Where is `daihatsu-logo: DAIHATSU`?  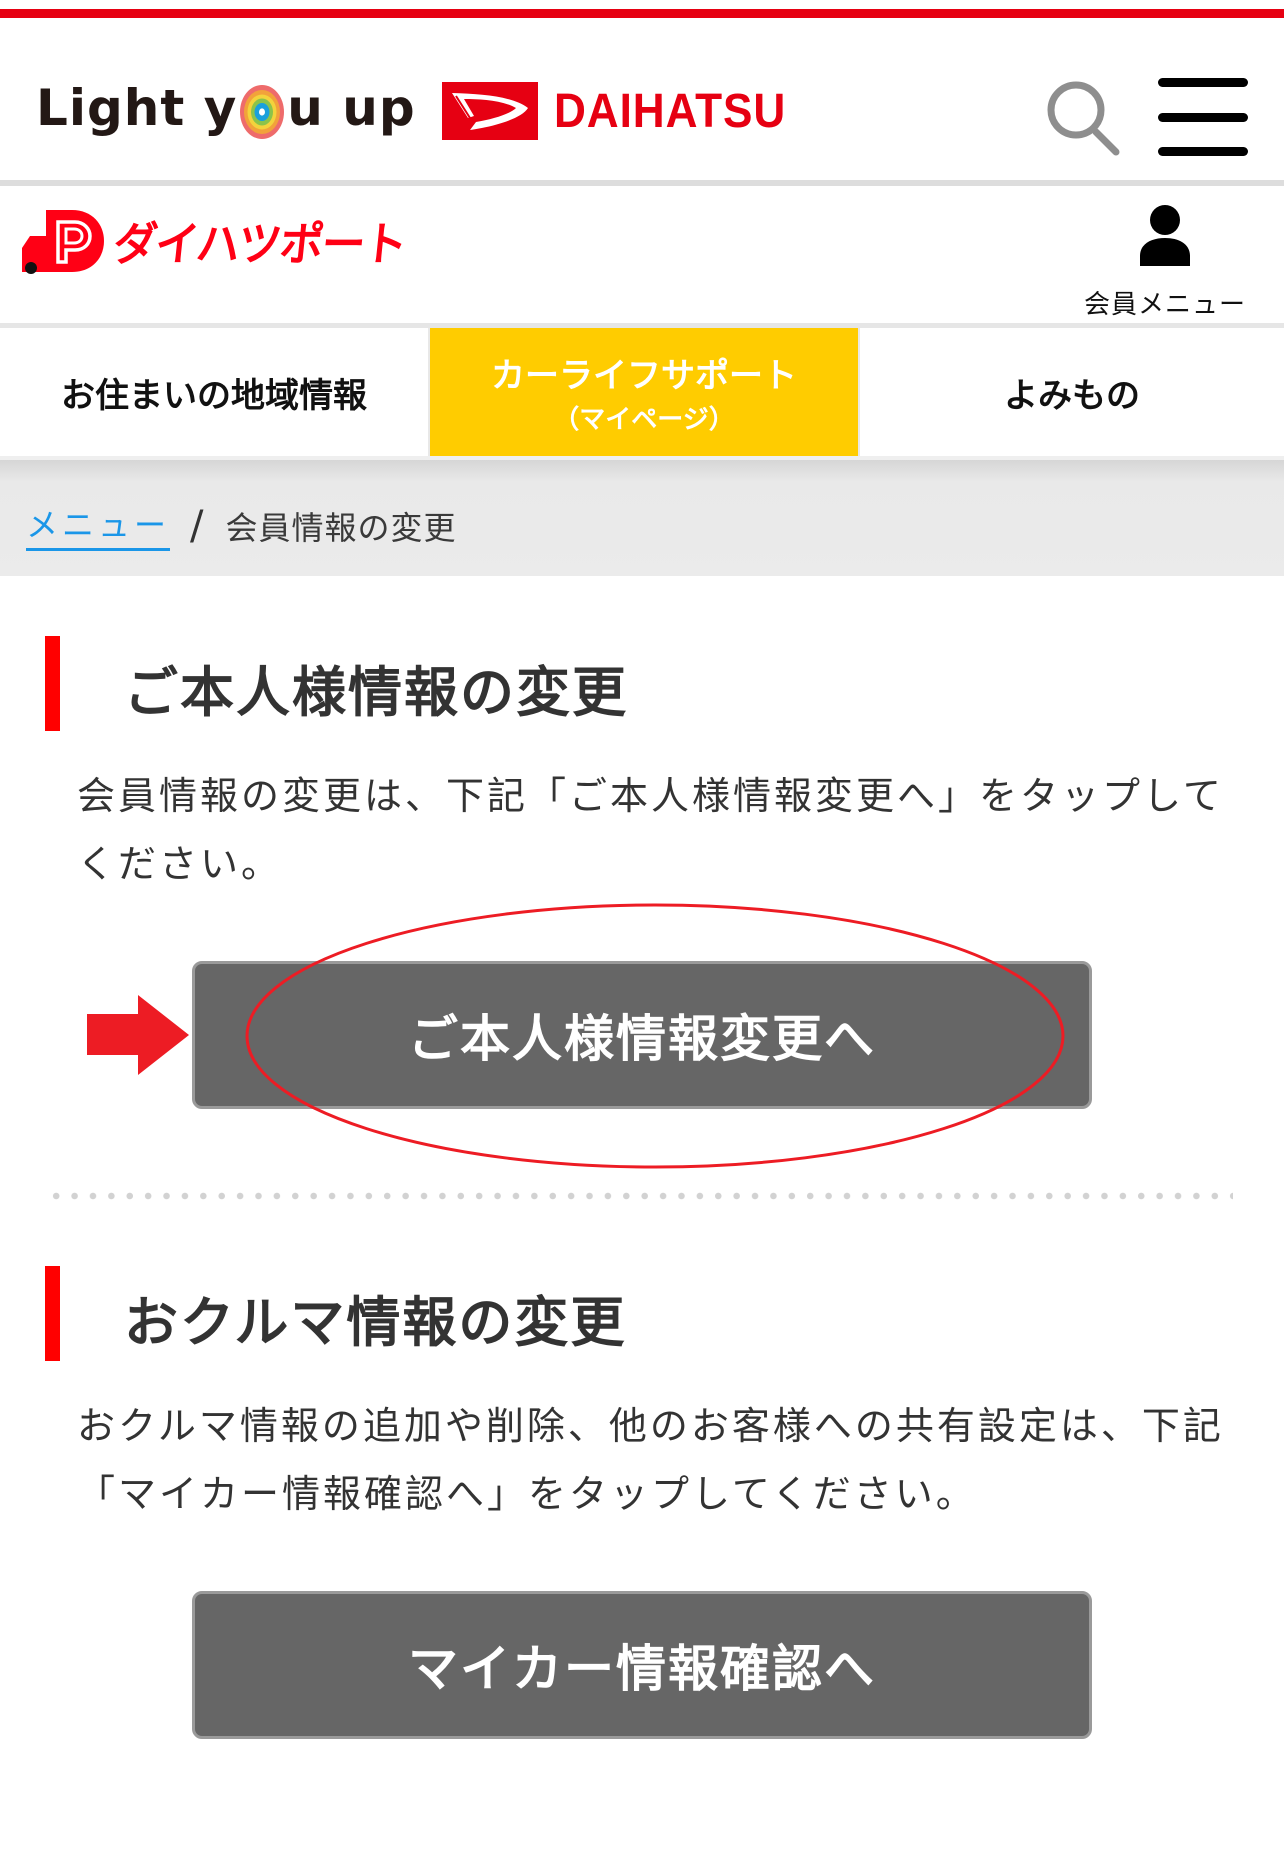
daihatsu-logo: DAIHATSU is located at coordinates (624, 111).